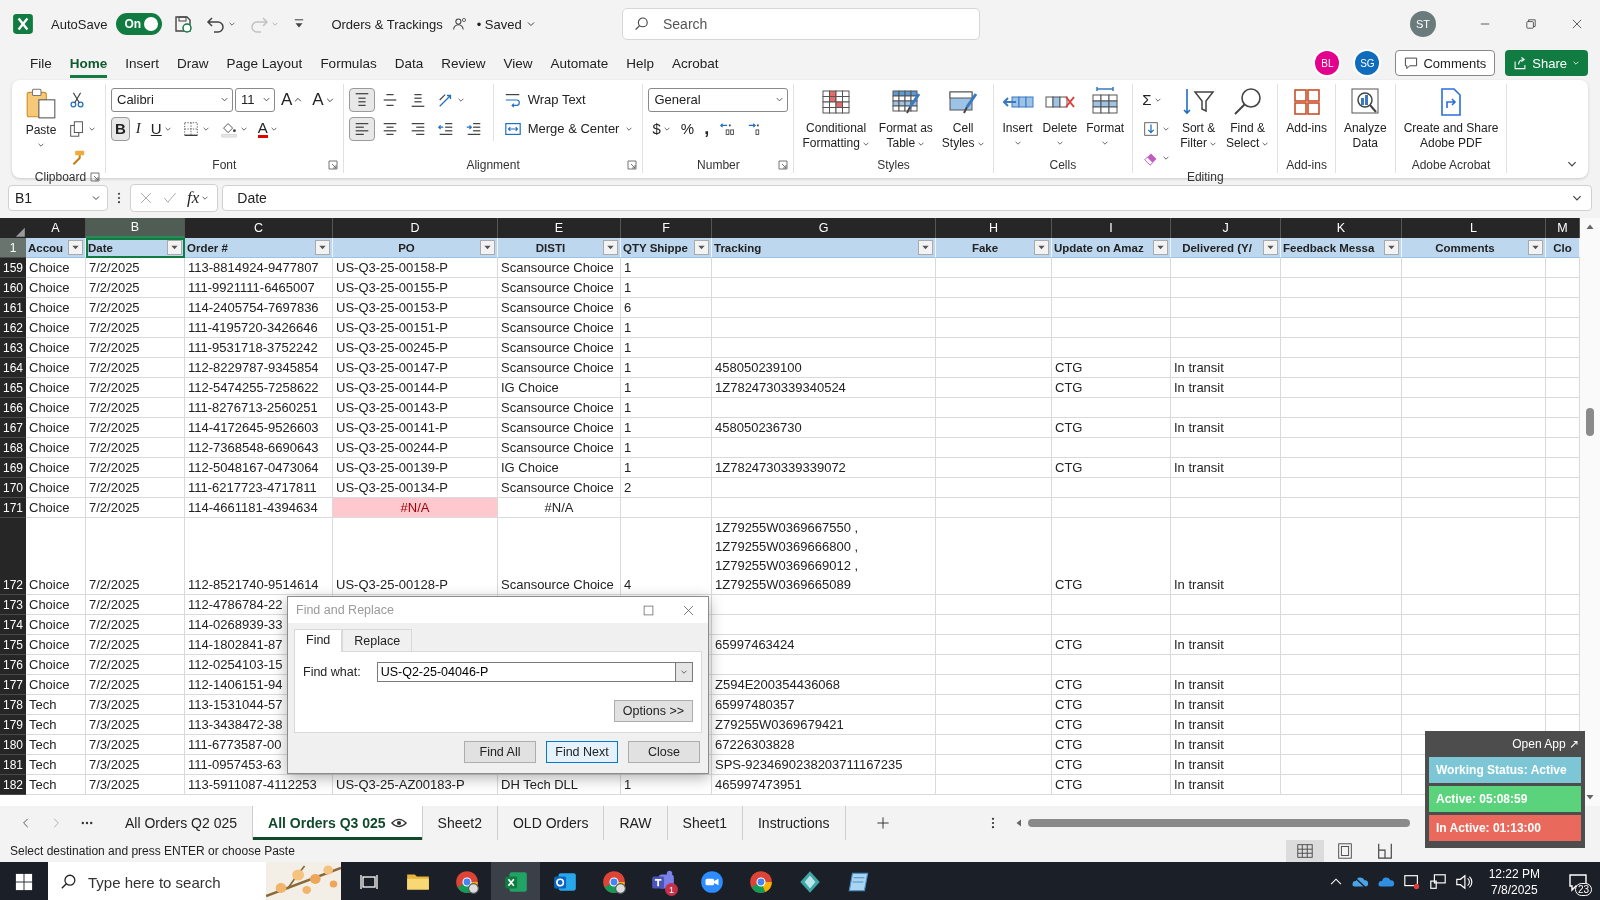  I want to click on dialog-button: Close, so click(664, 752).